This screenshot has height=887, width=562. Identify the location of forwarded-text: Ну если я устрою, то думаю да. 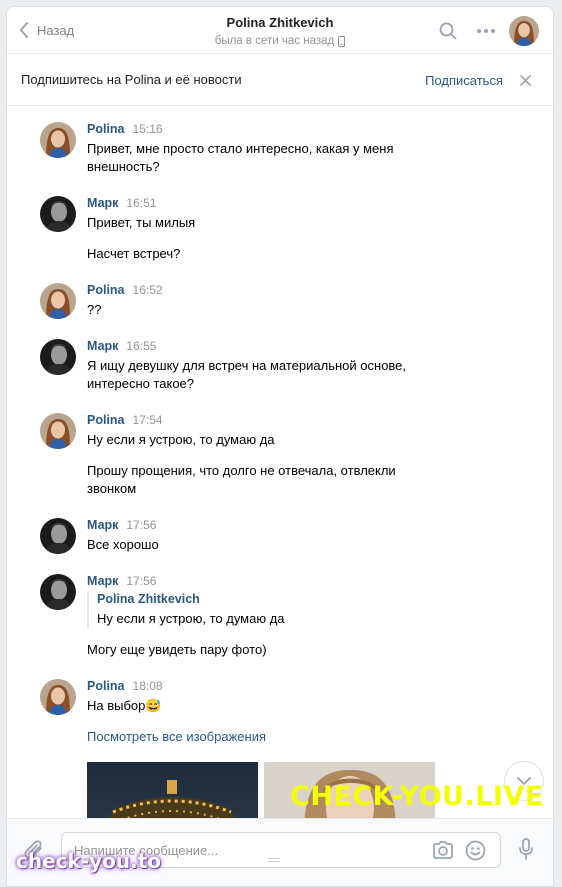
(191, 618).